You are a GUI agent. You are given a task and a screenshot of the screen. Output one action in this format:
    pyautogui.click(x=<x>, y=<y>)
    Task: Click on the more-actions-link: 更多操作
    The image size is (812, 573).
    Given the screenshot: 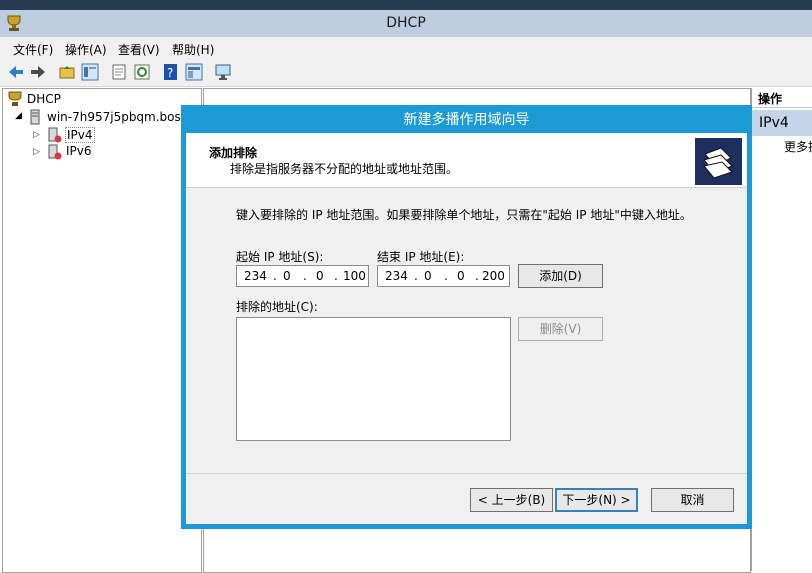 What is the action you would take?
    pyautogui.click(x=798, y=146)
    